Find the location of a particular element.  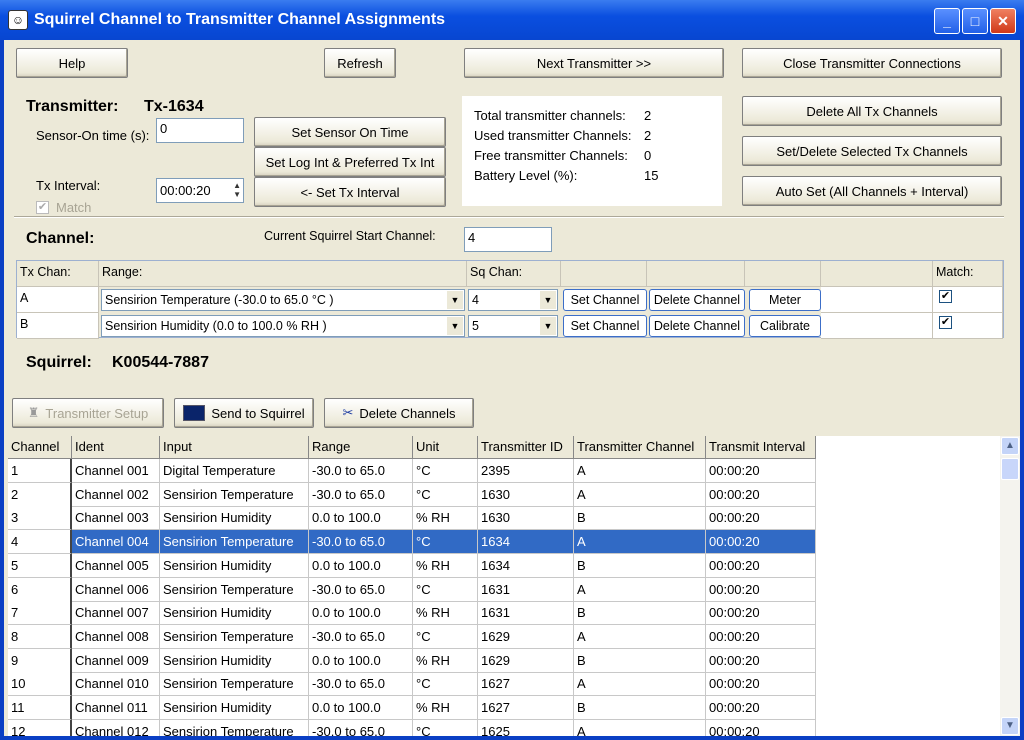

delete-channels-label: Delete Channels is located at coordinates (407, 413).